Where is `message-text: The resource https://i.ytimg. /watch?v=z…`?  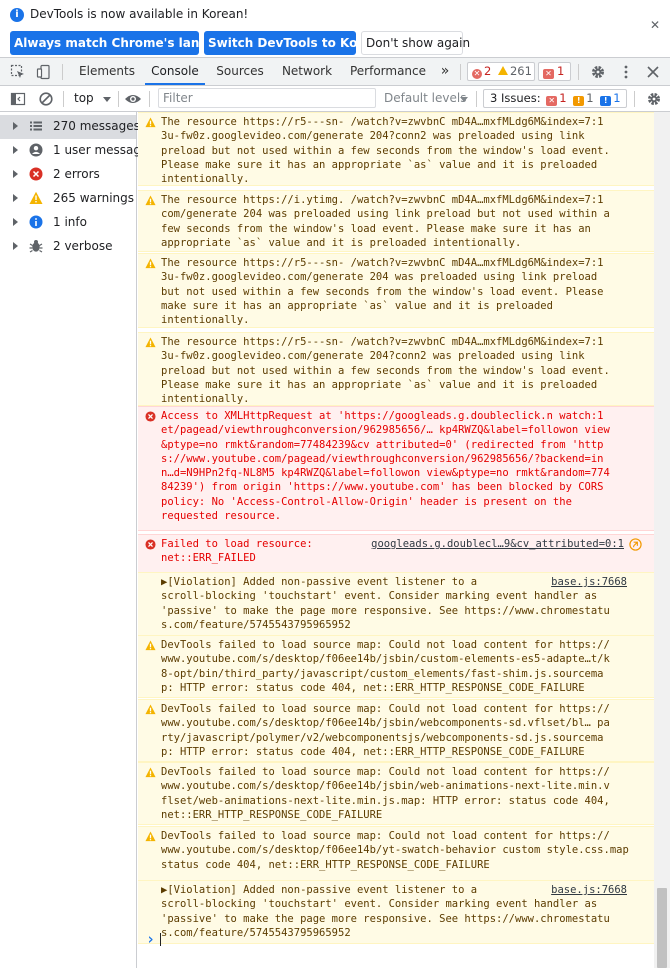 message-text: The resource https://i.ytimg. /watch?v=z… is located at coordinates (396, 221).